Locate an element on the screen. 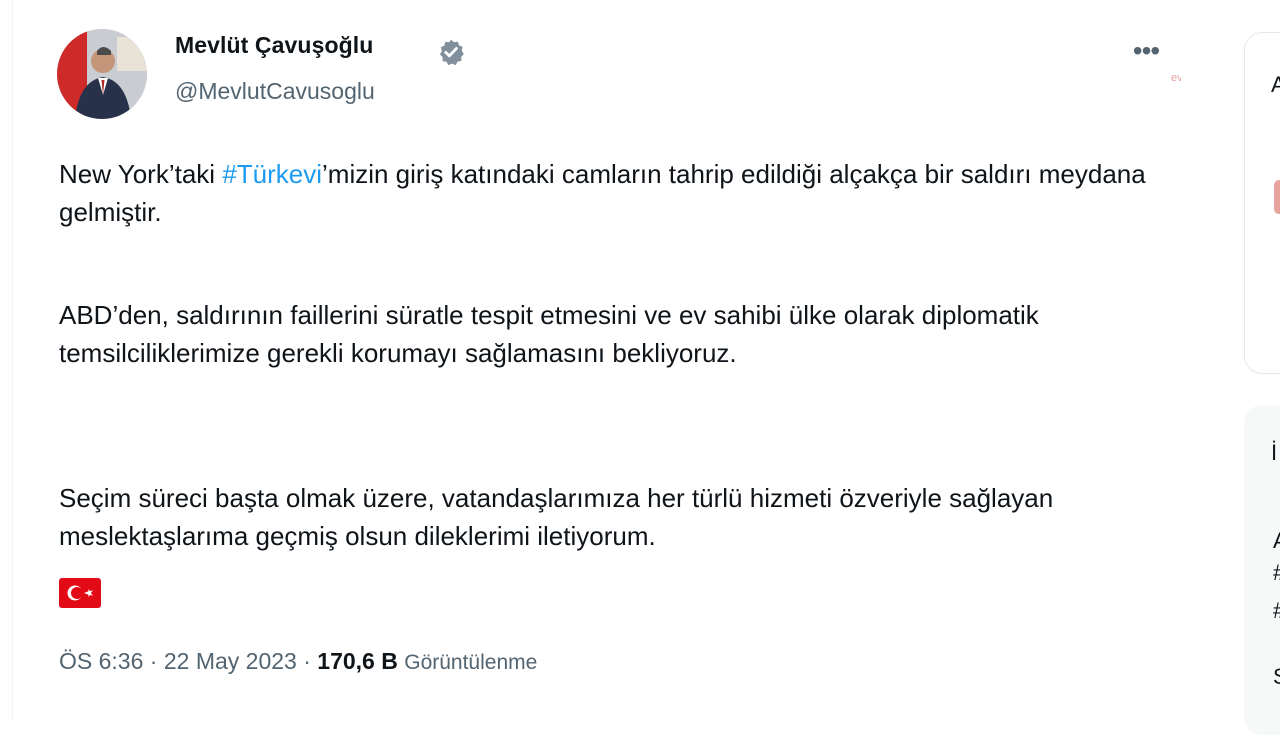  sidebar-fragment-4: # is located at coordinates (1276, 573).